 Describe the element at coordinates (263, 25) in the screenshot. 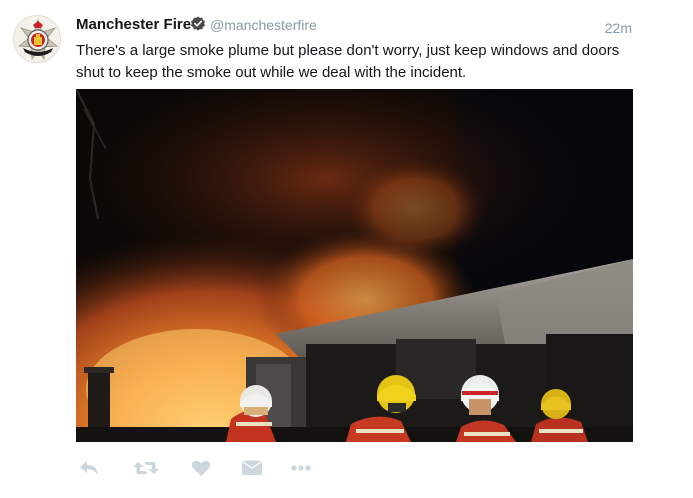

I see `author-handle: @manchesterfire` at that location.